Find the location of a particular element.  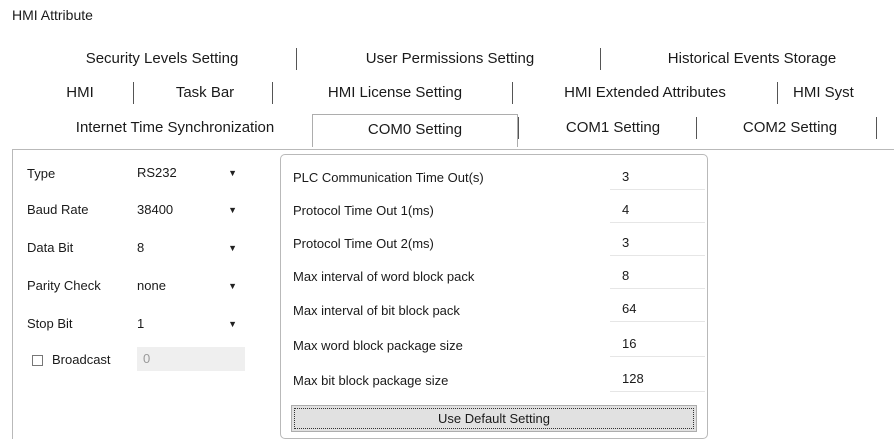

type-label: Type is located at coordinates (41, 173).